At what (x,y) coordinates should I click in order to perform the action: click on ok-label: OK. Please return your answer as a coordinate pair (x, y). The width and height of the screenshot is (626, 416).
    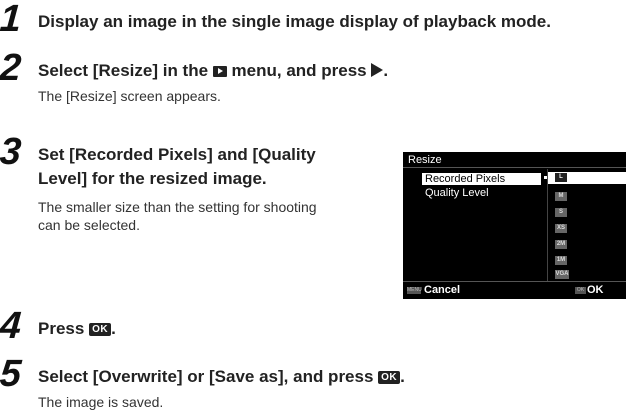
    Looking at the image, I should click on (595, 290).